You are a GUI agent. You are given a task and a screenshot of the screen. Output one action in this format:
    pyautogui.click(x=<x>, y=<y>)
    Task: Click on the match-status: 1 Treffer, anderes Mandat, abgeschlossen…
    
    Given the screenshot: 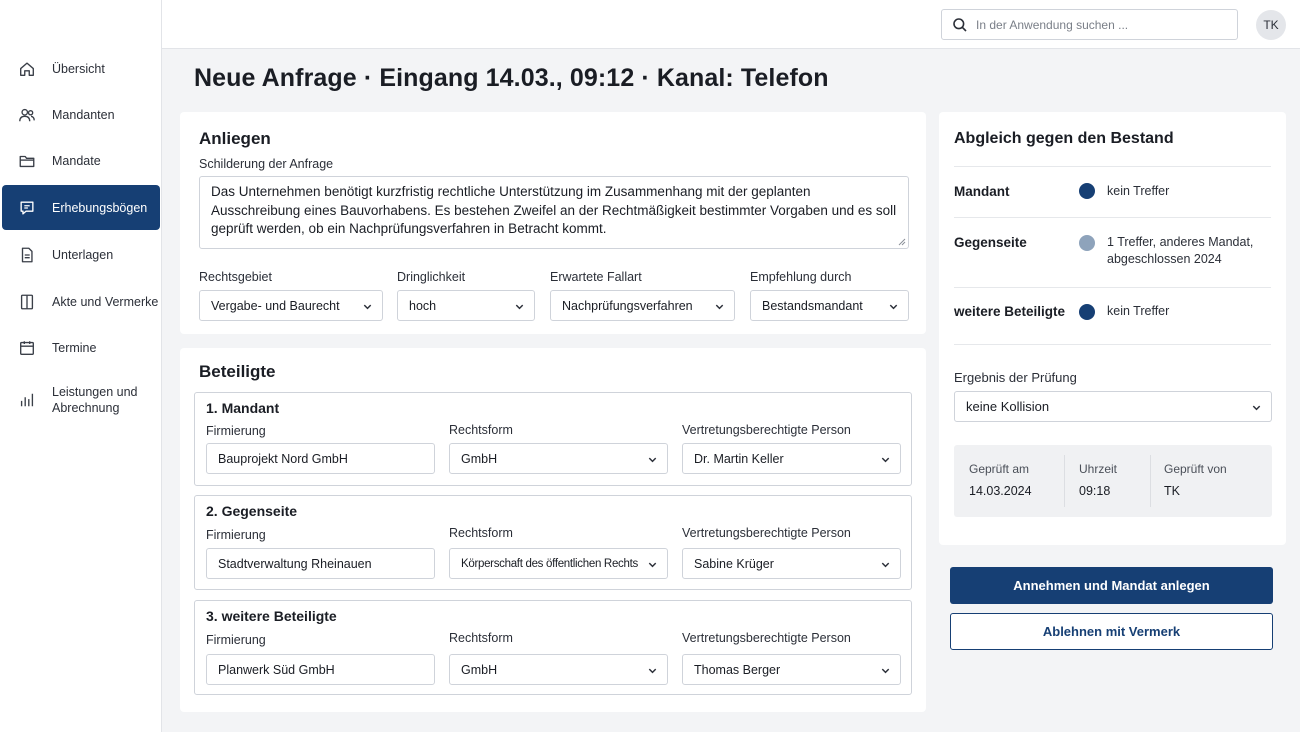 What is the action you would take?
    pyautogui.click(x=1180, y=250)
    